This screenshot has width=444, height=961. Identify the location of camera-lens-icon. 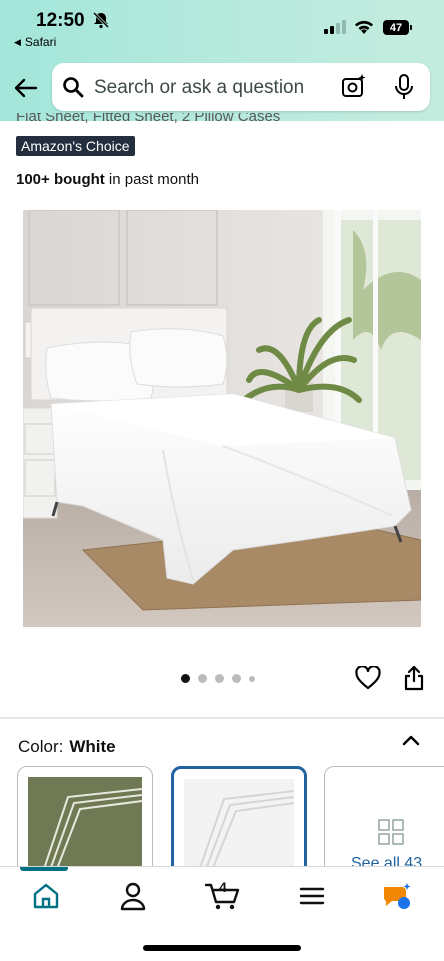
(354, 86).